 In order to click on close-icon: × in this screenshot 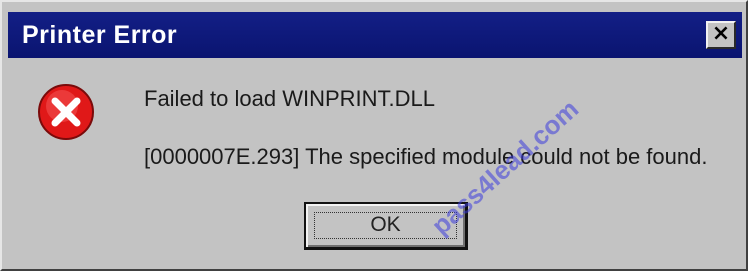, I will do `click(721, 33)`.